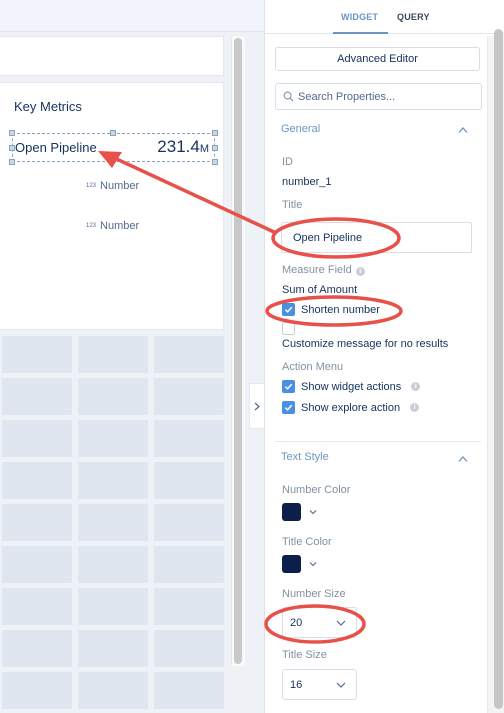  I want to click on number-color-picker, so click(299, 512).